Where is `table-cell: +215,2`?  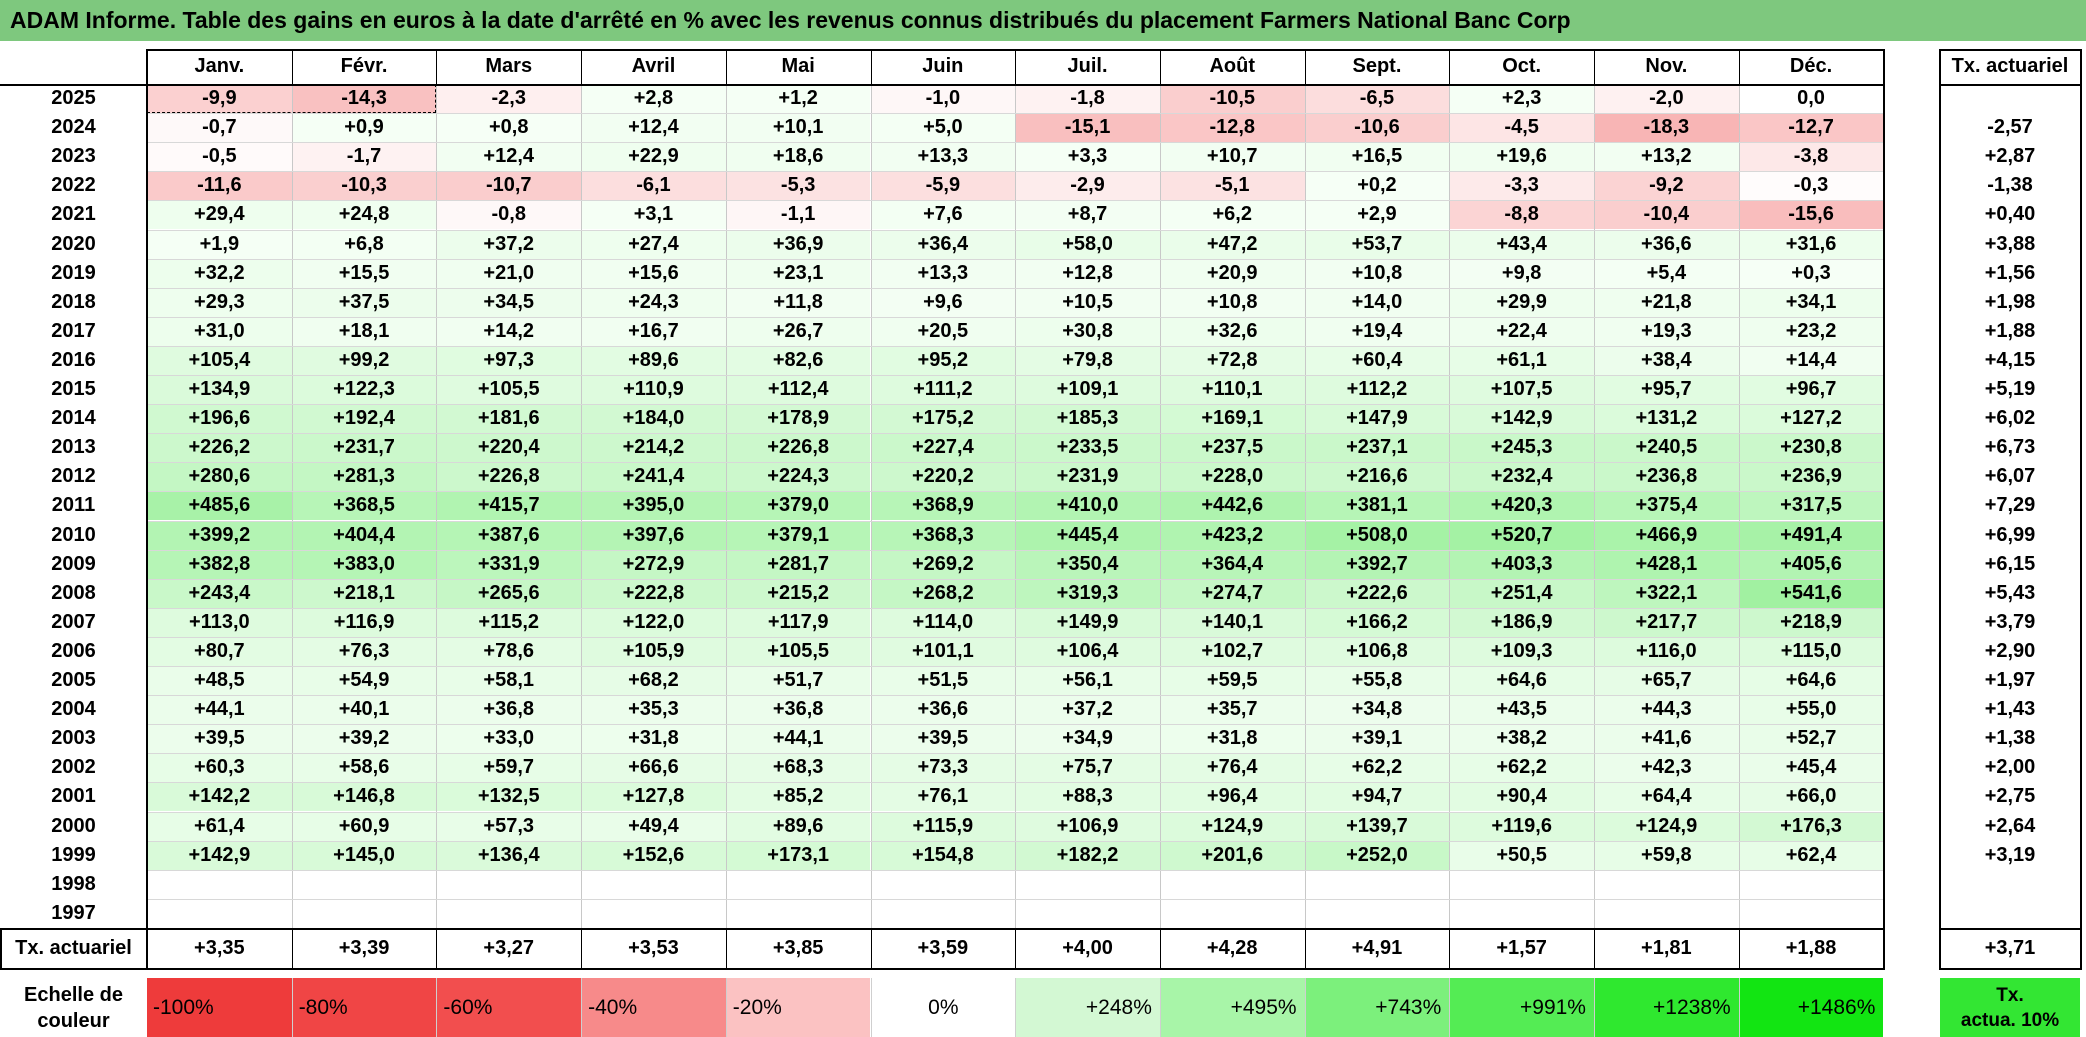 table-cell: +215,2 is located at coordinates (798, 593).